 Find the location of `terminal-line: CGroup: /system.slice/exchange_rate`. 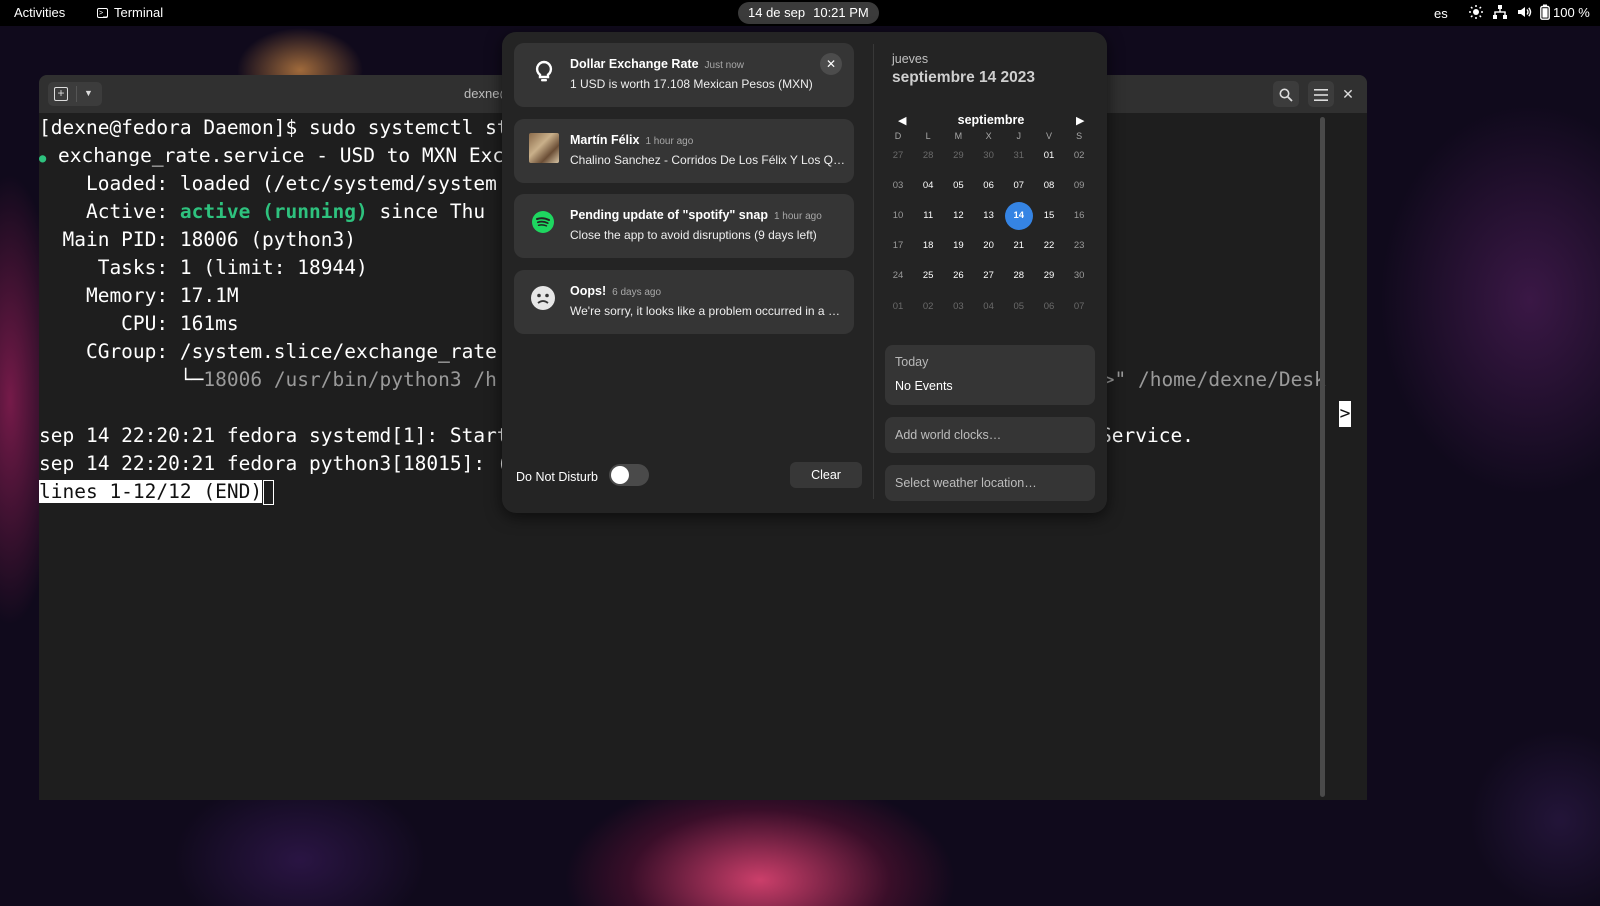

terminal-line: CGroup: /system.slice/exchange_rate is located at coordinates (268, 351).